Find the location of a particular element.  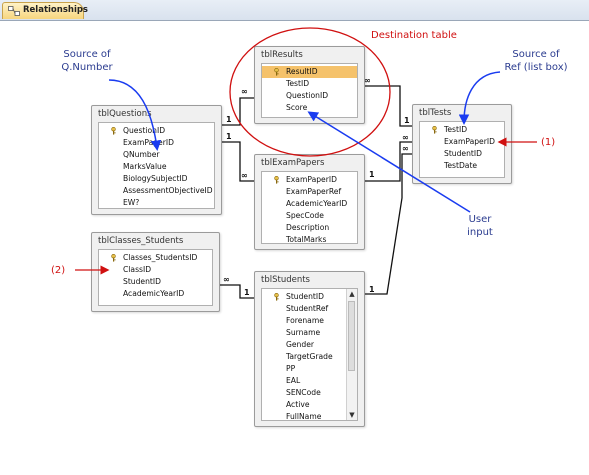

destination-highlight-ellipse is located at coordinates (310, 92).